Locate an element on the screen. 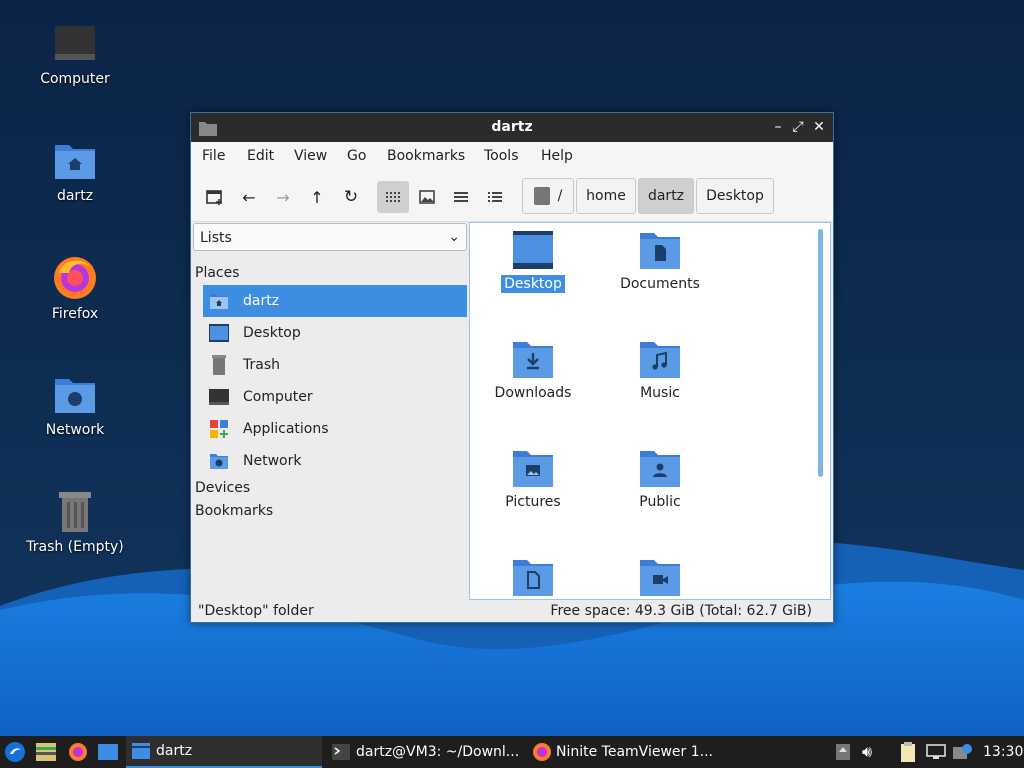 Image resolution: width=1024 pixels, height=768 pixels. desktop-icon-computer: Computer is located at coordinates (75, 55).